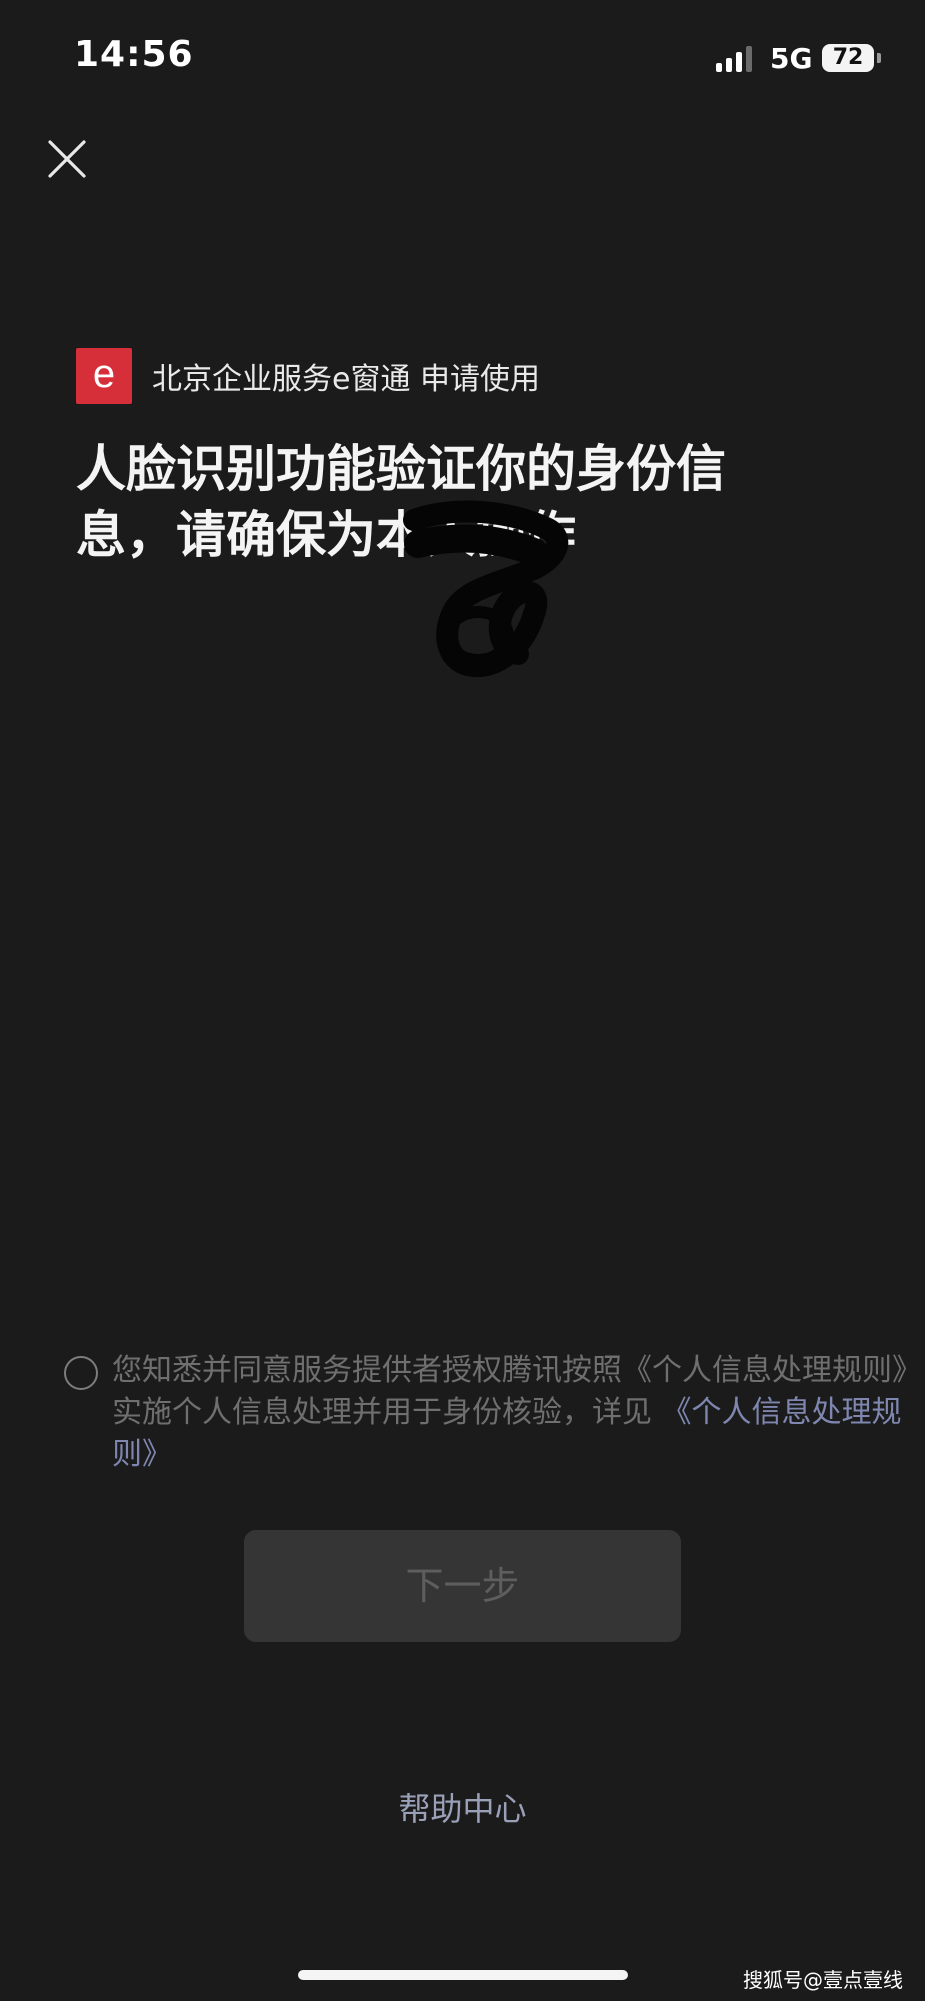 This screenshot has height=2001, width=925. What do you see at coordinates (823, 1980) in the screenshot?
I see `watermark: 搜狐号@壹点壹线` at bounding box center [823, 1980].